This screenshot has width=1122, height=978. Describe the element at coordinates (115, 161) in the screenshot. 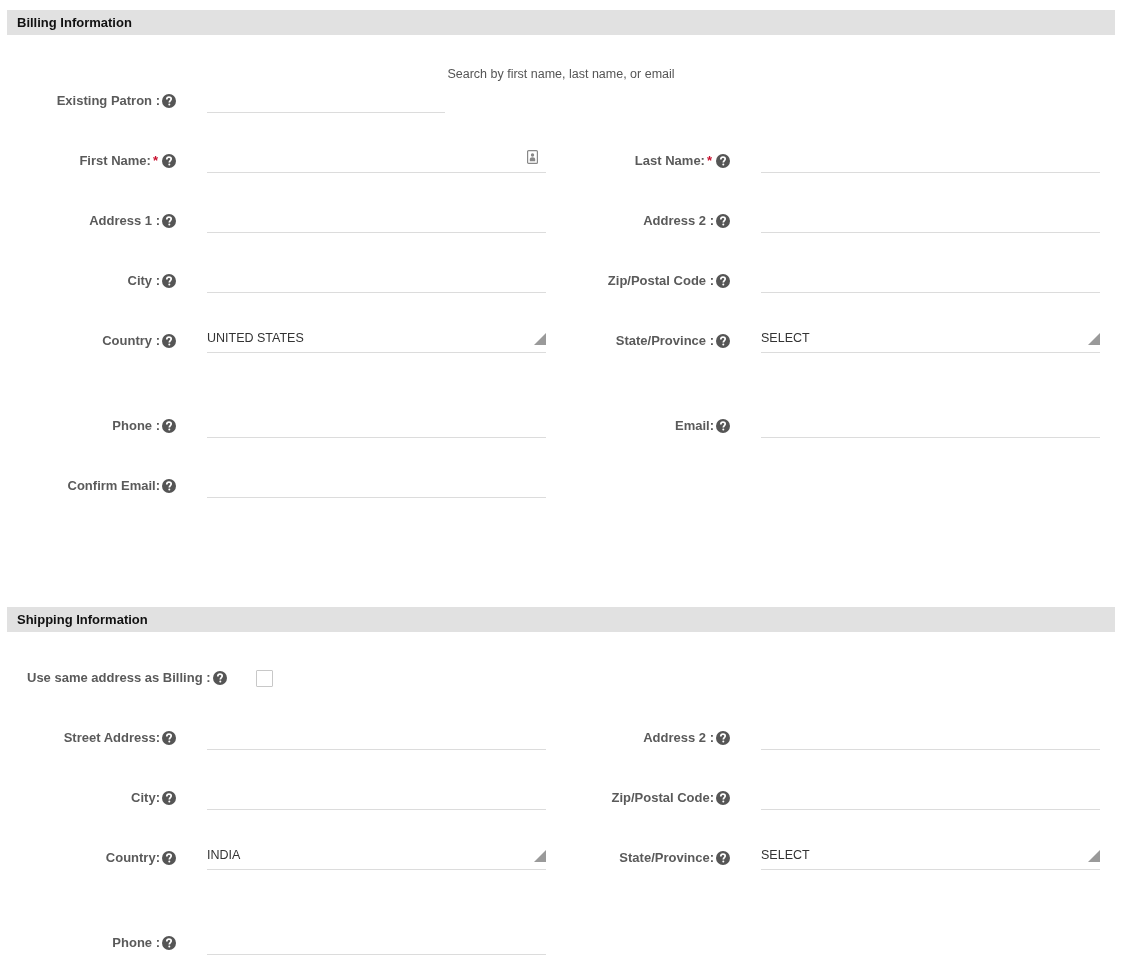

I see `field-label: First Name:` at that location.